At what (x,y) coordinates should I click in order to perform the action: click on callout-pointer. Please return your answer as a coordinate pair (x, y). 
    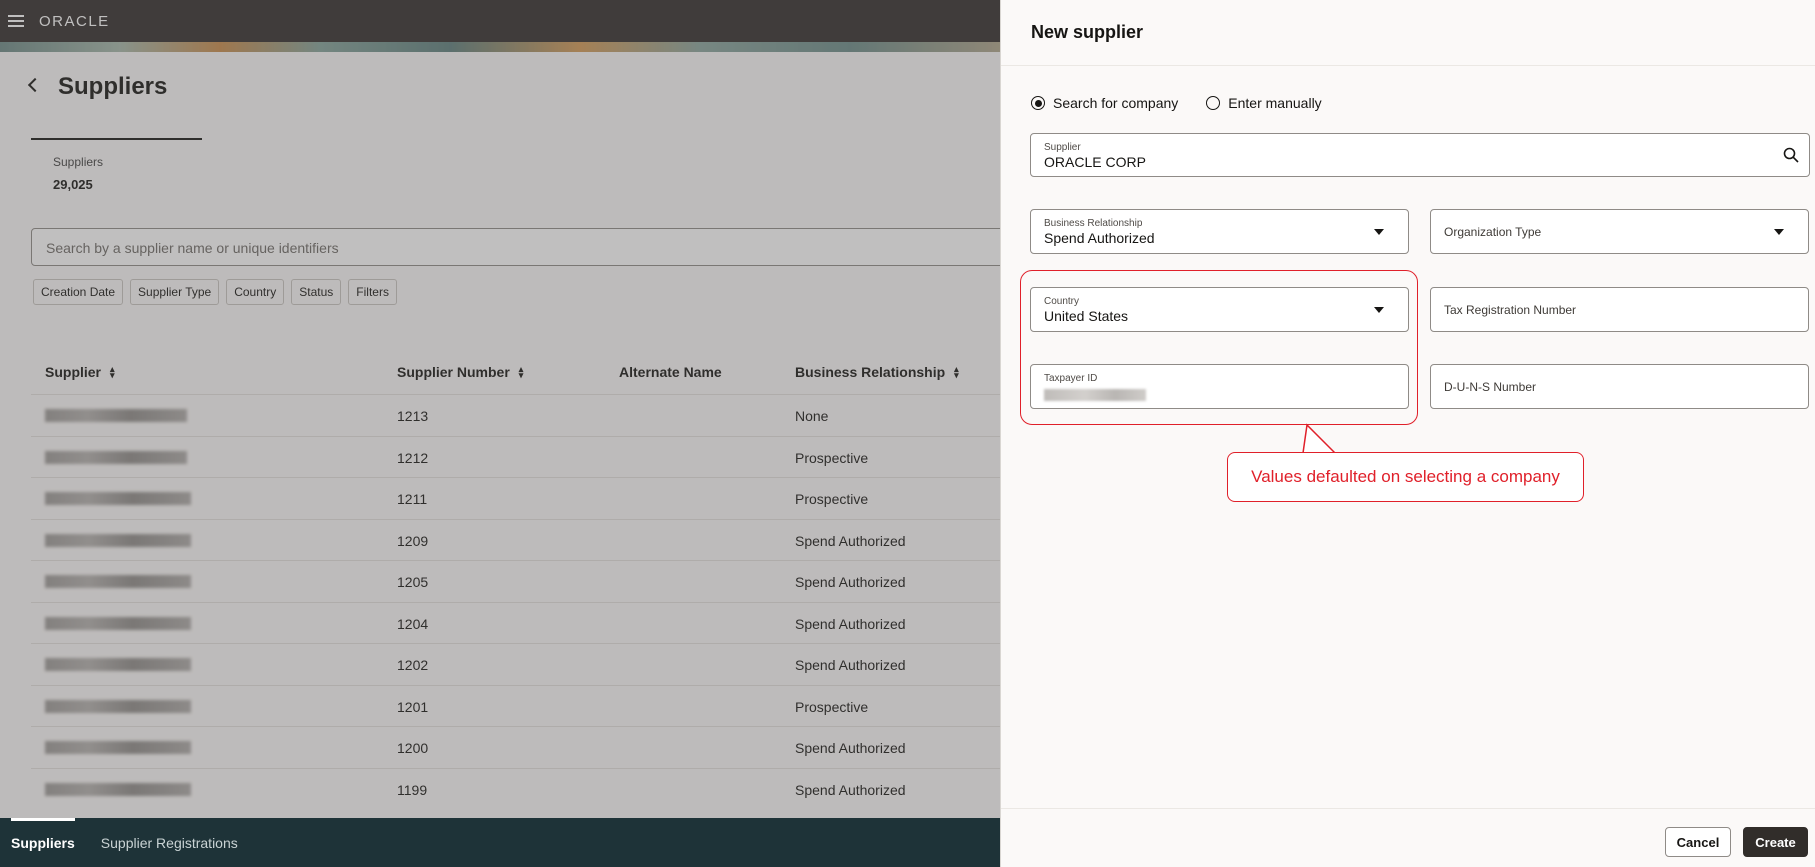
    Looking at the image, I should click on (1318, 438).